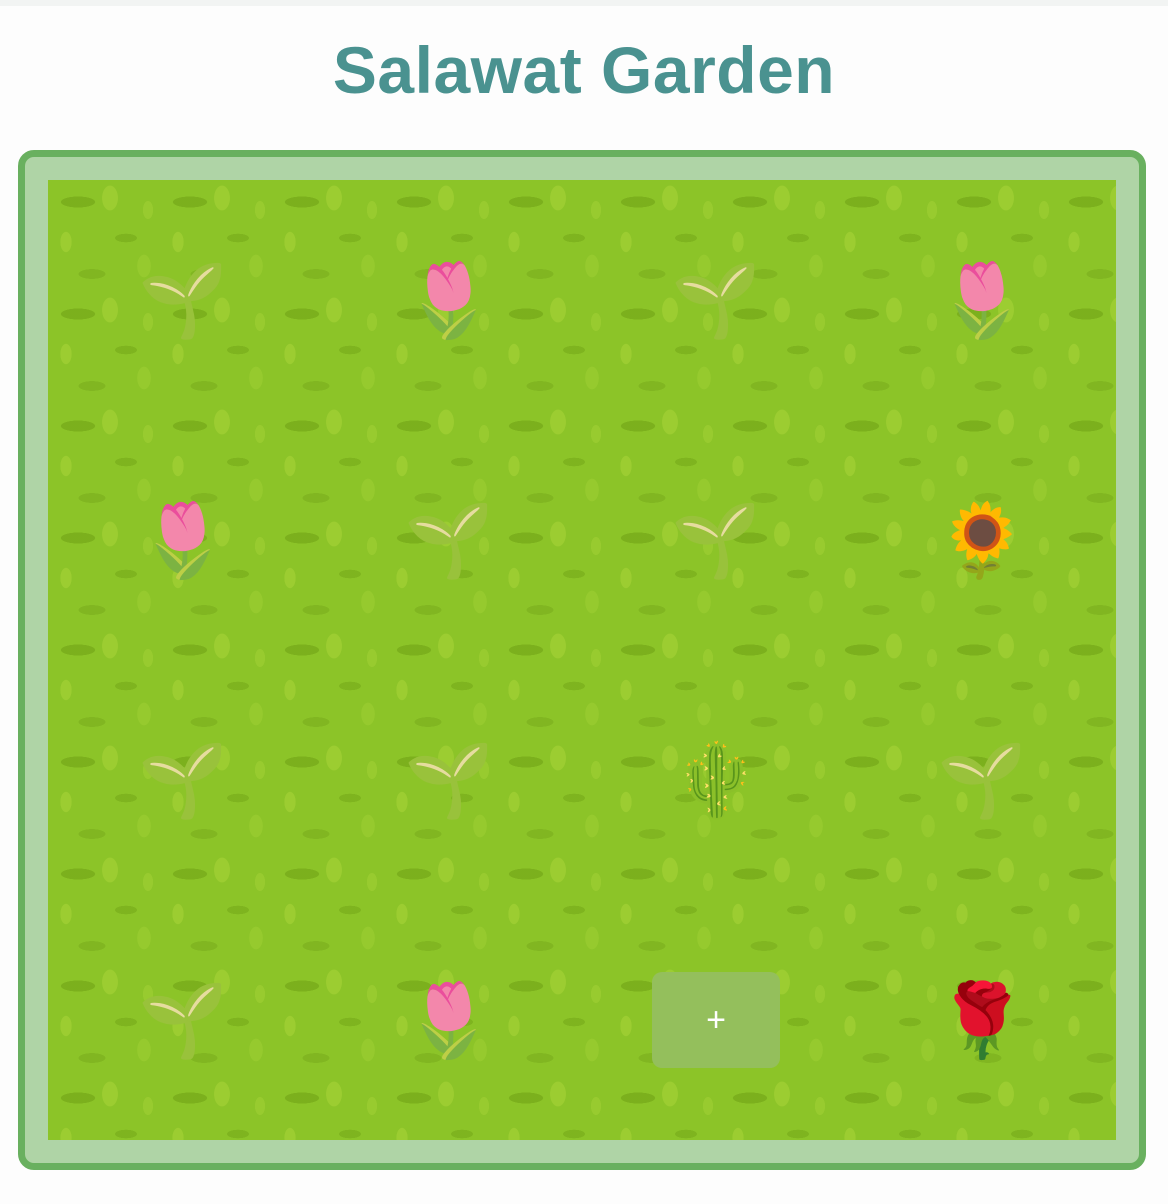  I want to click on sunflower-plot: 🌻, so click(982, 540).